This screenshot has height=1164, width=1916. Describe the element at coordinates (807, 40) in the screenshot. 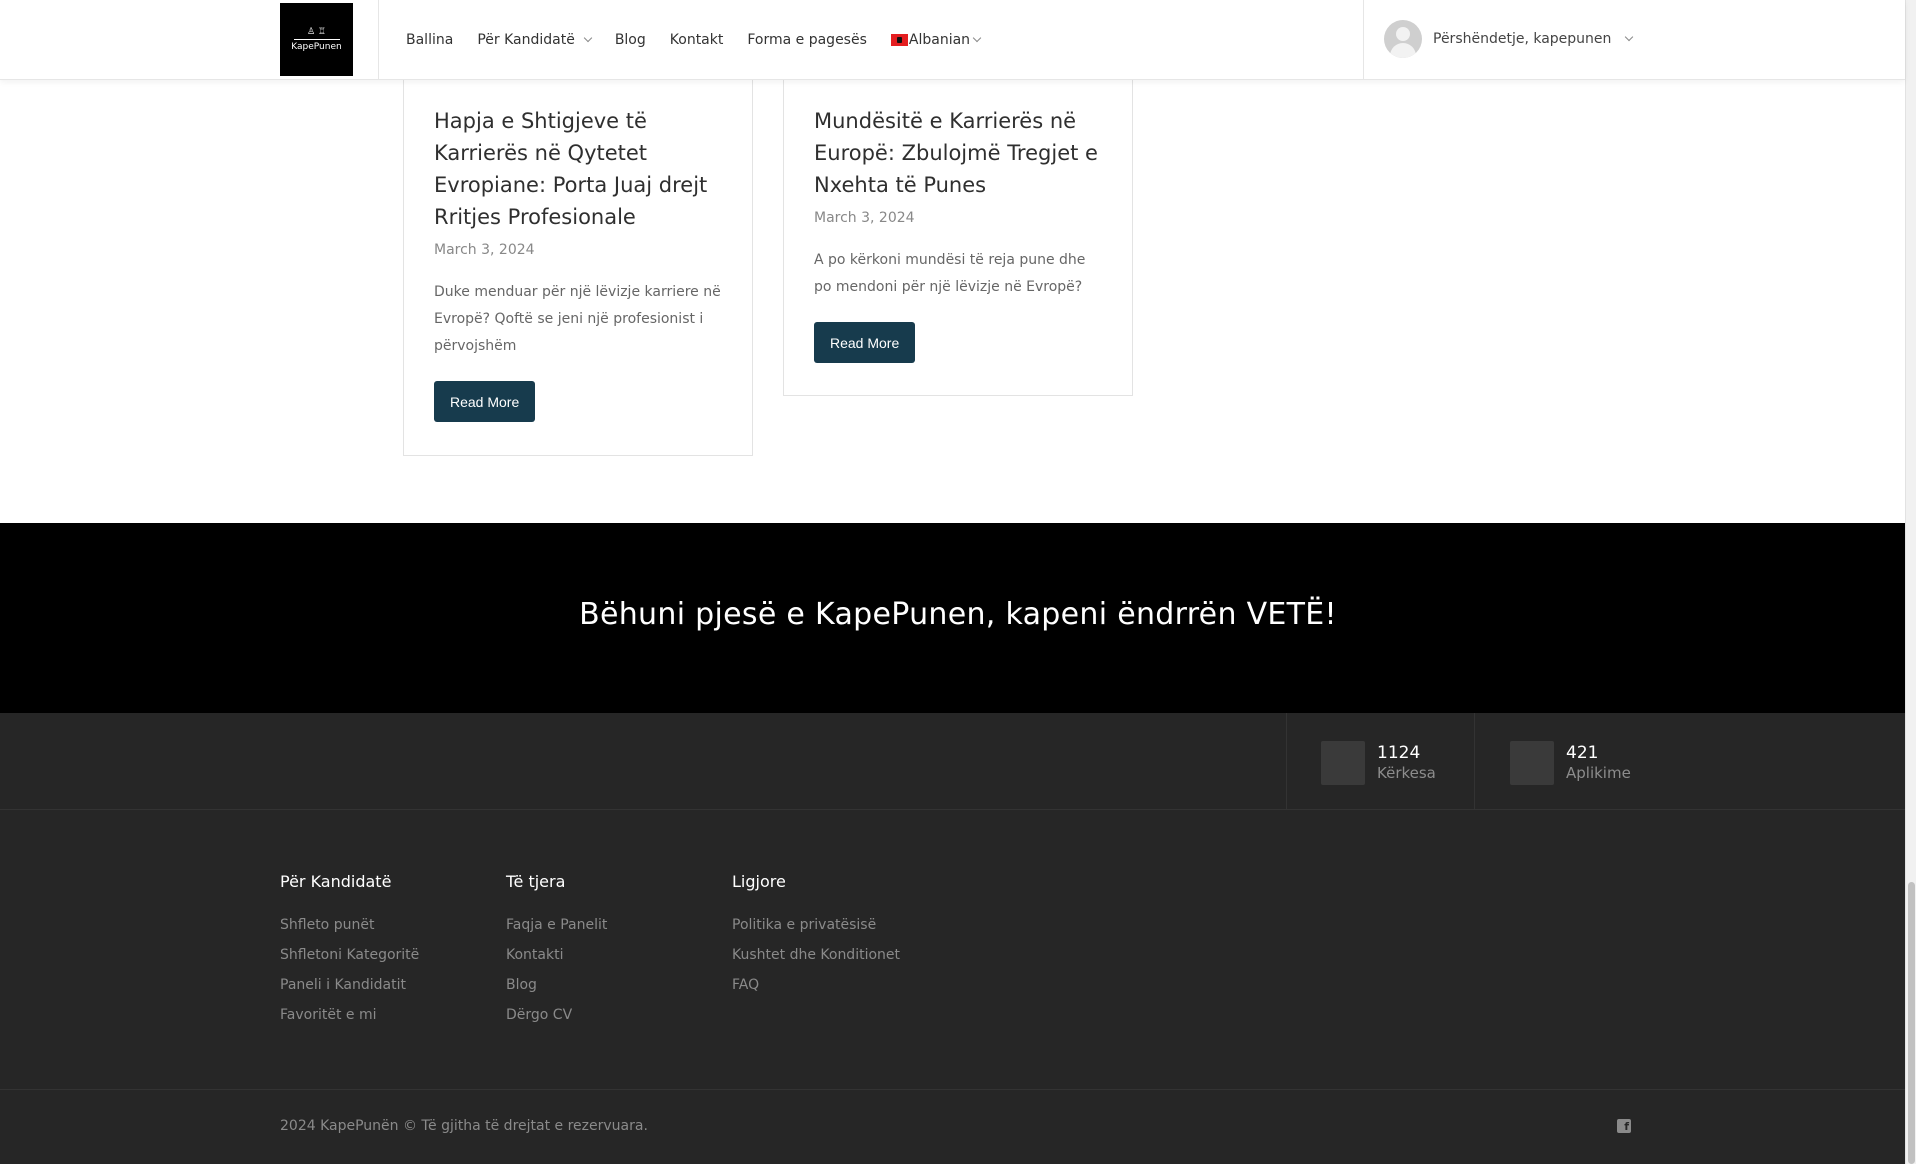

I see `nav-item-forma-e-pageses: Forma e pagesës` at that location.